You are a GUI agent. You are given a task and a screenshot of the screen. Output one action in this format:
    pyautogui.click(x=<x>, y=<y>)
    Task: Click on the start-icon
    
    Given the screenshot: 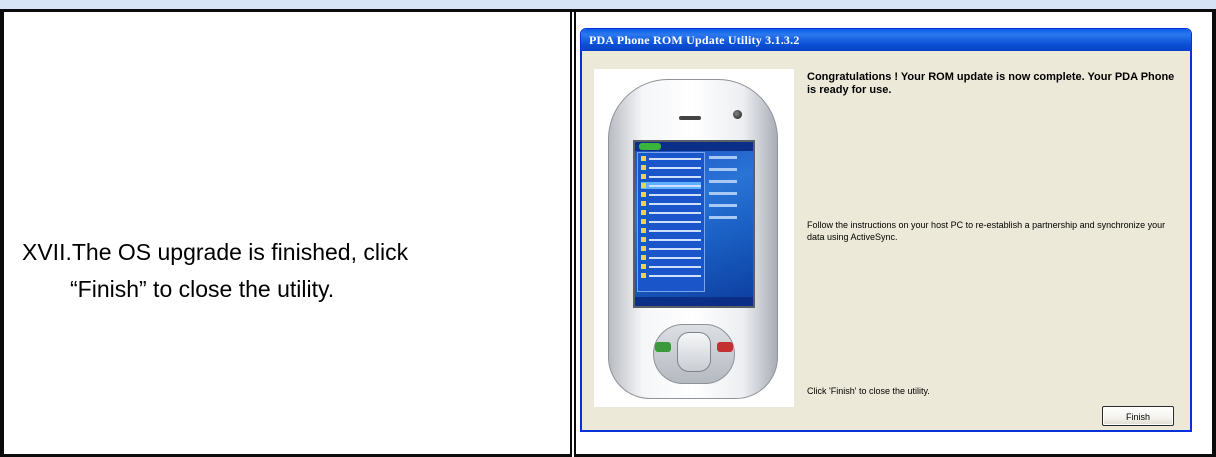 What is the action you would take?
    pyautogui.click(x=650, y=146)
    